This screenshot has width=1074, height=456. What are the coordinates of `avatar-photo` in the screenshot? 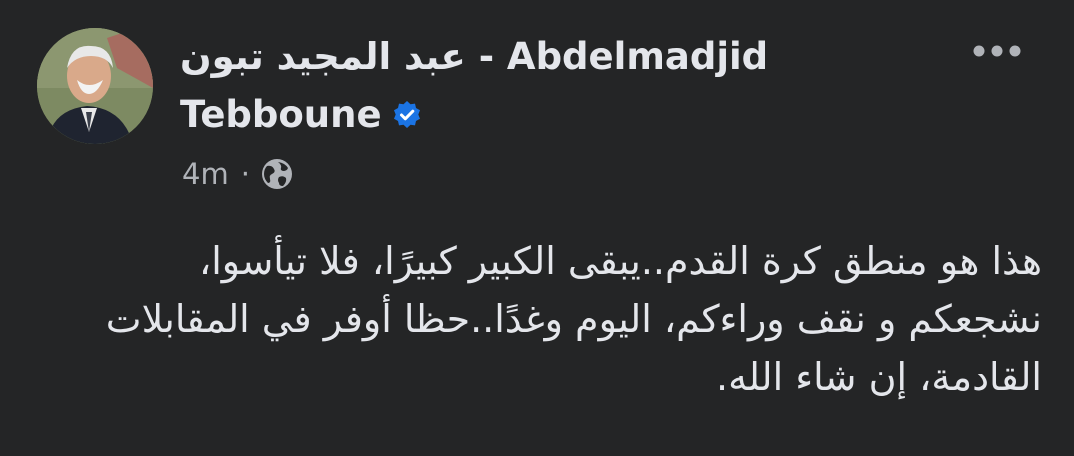 It's located at (95, 86).